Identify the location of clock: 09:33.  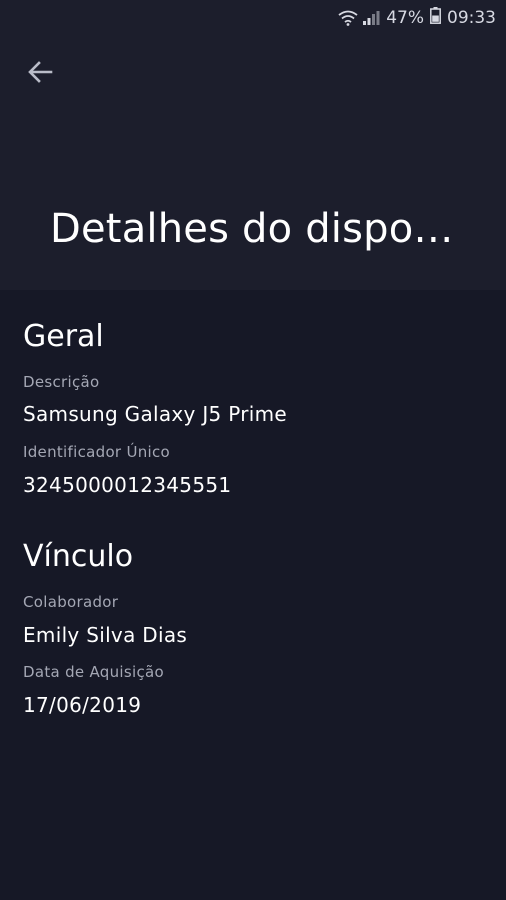
(471, 18).